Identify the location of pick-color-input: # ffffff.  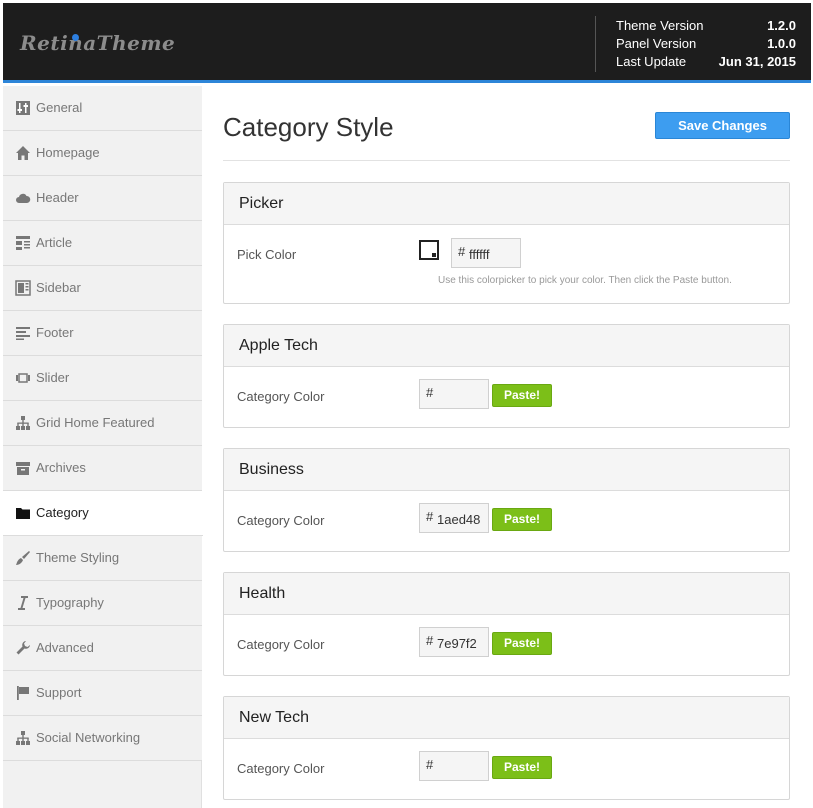
(486, 253).